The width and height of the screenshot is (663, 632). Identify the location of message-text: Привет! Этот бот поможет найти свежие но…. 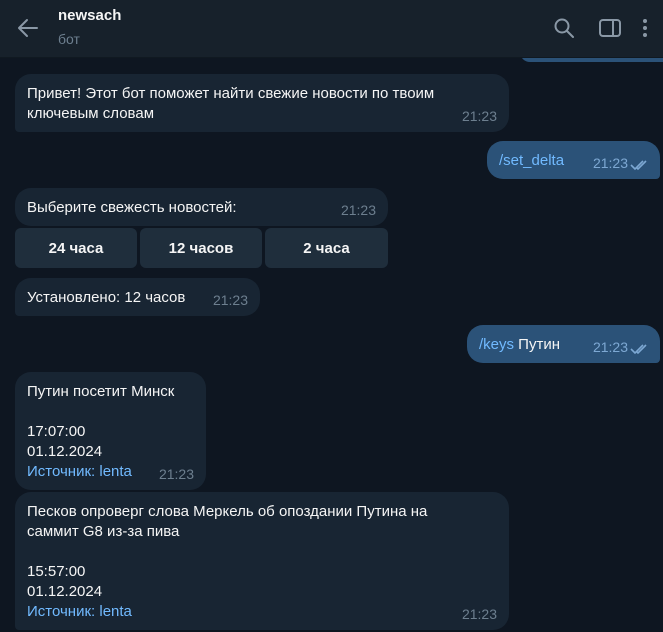
(231, 93).